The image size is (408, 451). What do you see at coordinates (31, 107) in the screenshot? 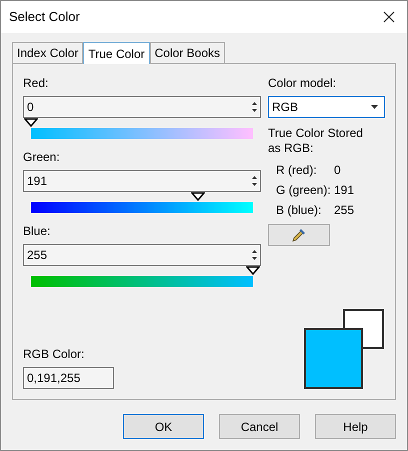
I see `field-value: 0` at bounding box center [31, 107].